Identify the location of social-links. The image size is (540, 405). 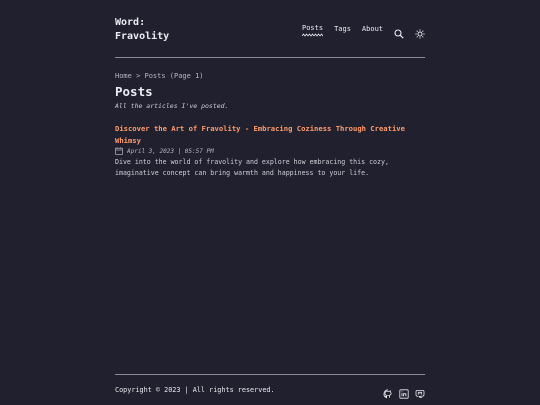
(401, 391).